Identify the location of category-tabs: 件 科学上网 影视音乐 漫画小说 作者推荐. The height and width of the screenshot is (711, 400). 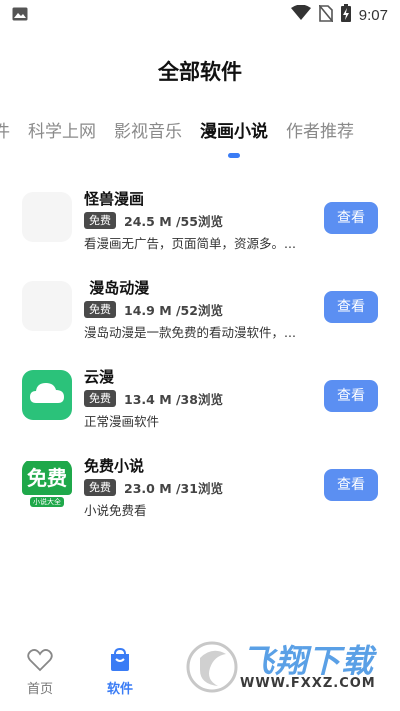
(181, 138).